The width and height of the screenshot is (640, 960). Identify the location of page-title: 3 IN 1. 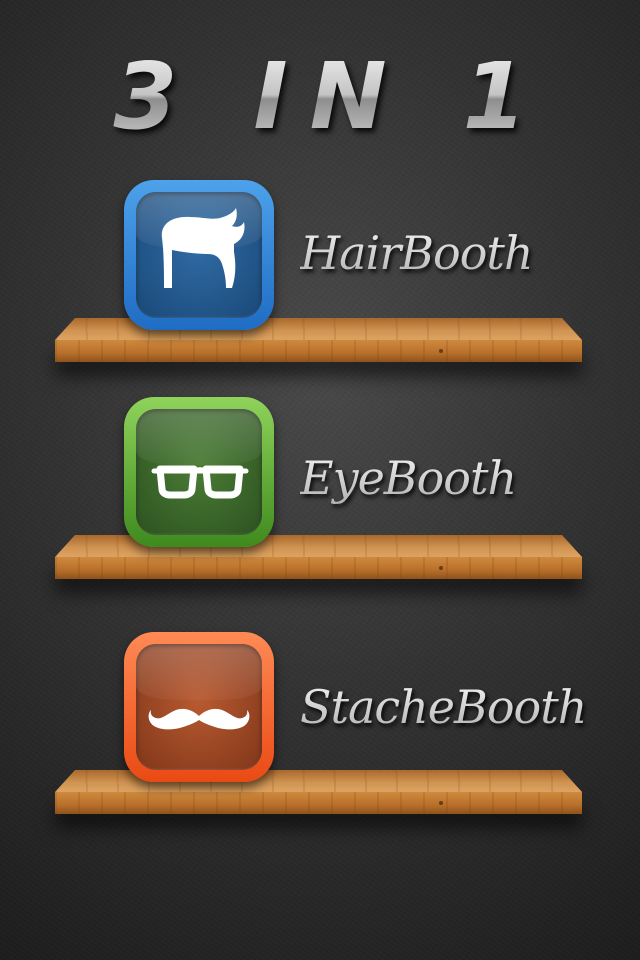
(320, 97).